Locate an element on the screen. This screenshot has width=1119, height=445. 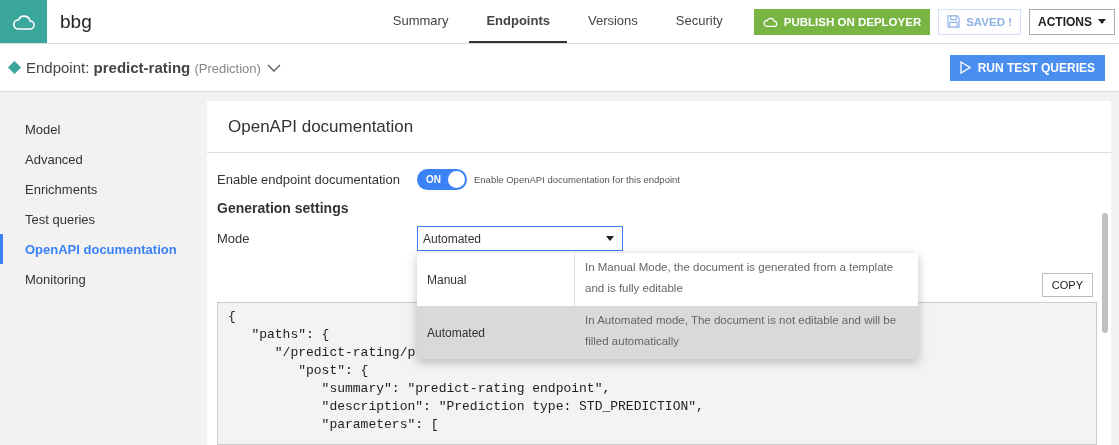
code-line: "parameters": [ is located at coordinates (379, 425).